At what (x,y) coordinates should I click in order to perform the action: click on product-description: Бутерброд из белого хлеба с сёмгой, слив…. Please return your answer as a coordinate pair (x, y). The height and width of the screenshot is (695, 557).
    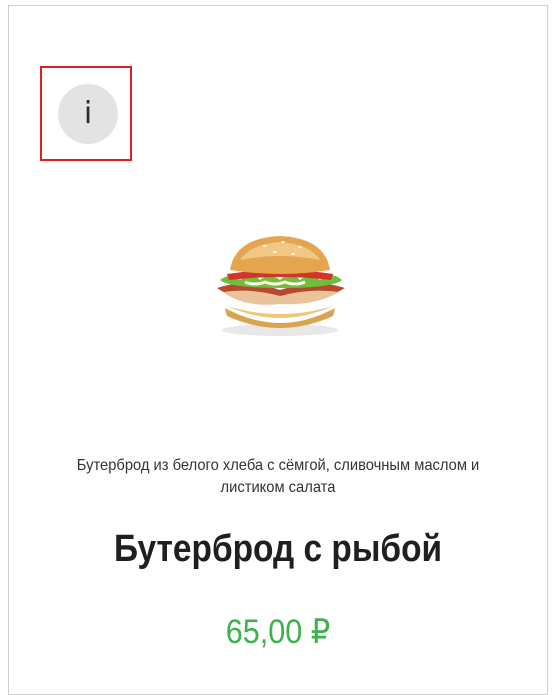
    Looking at the image, I should click on (278, 476).